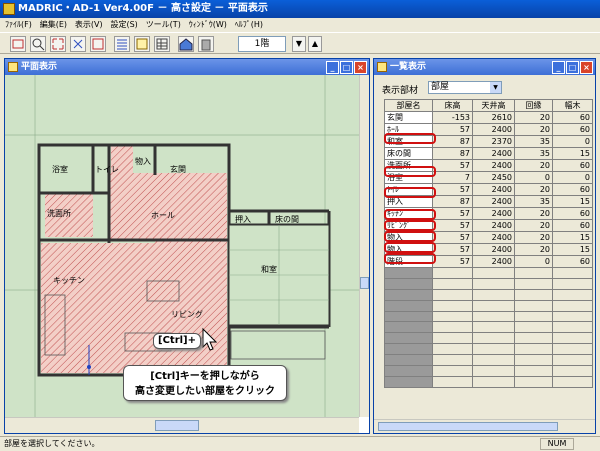 The image size is (600, 451). I want to click on value-cell: 2370, so click(493, 141).